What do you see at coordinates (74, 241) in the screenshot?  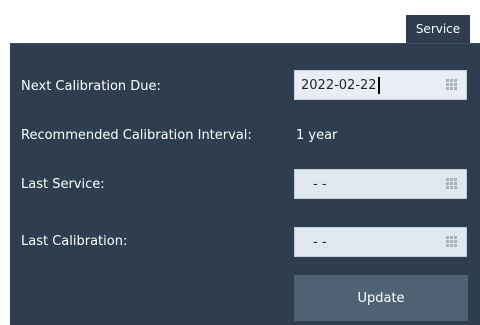 I see `last-calibration-label: Last Calibration:` at bounding box center [74, 241].